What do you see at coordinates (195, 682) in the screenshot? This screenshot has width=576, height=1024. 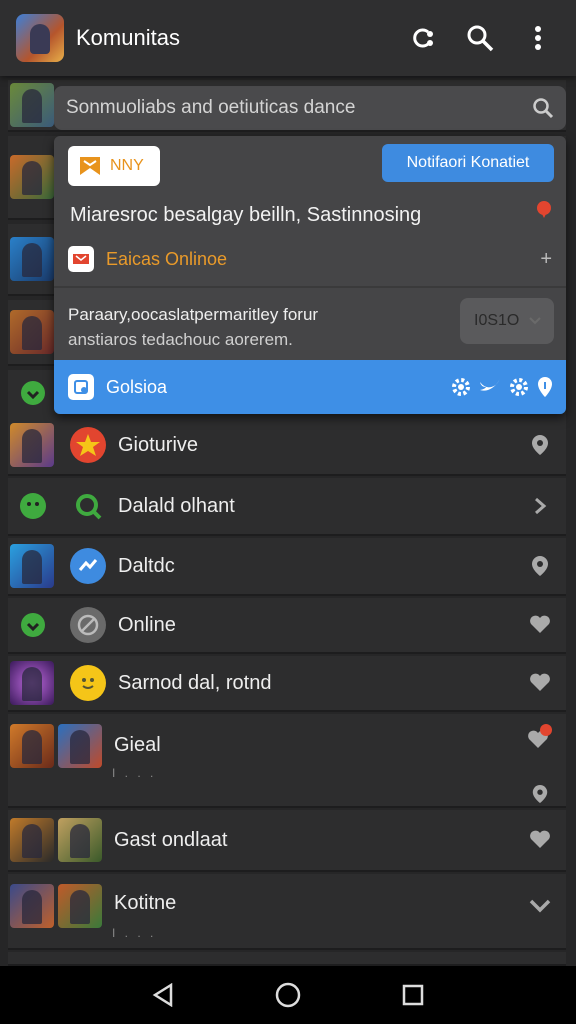 I see `row-label: Sarnod dal, rotnd` at bounding box center [195, 682].